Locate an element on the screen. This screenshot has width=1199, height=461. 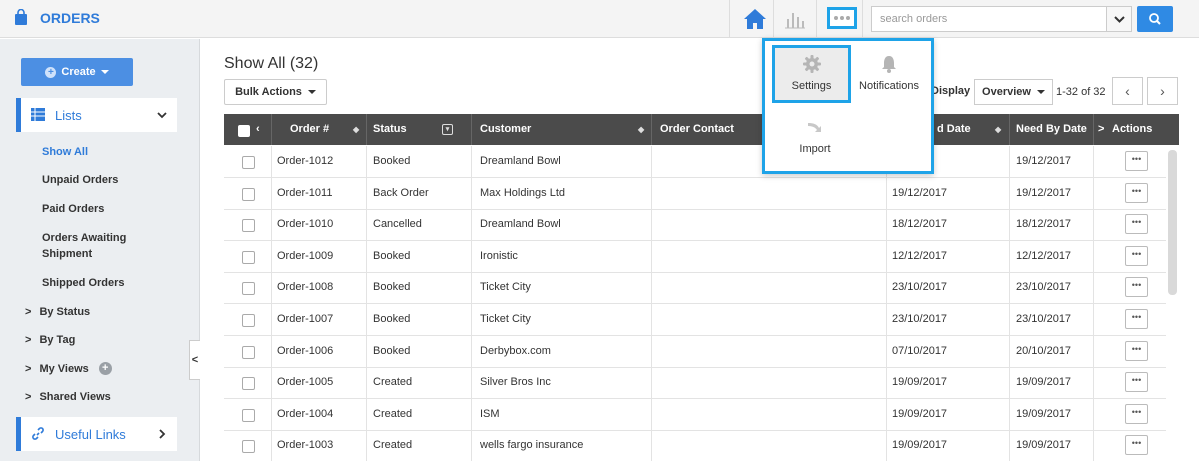
import-menu-item: Import is located at coordinates (815, 133).